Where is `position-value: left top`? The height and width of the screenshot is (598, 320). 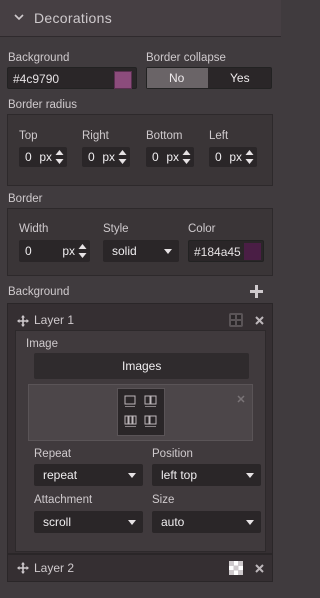
position-value: left top is located at coordinates (179, 475).